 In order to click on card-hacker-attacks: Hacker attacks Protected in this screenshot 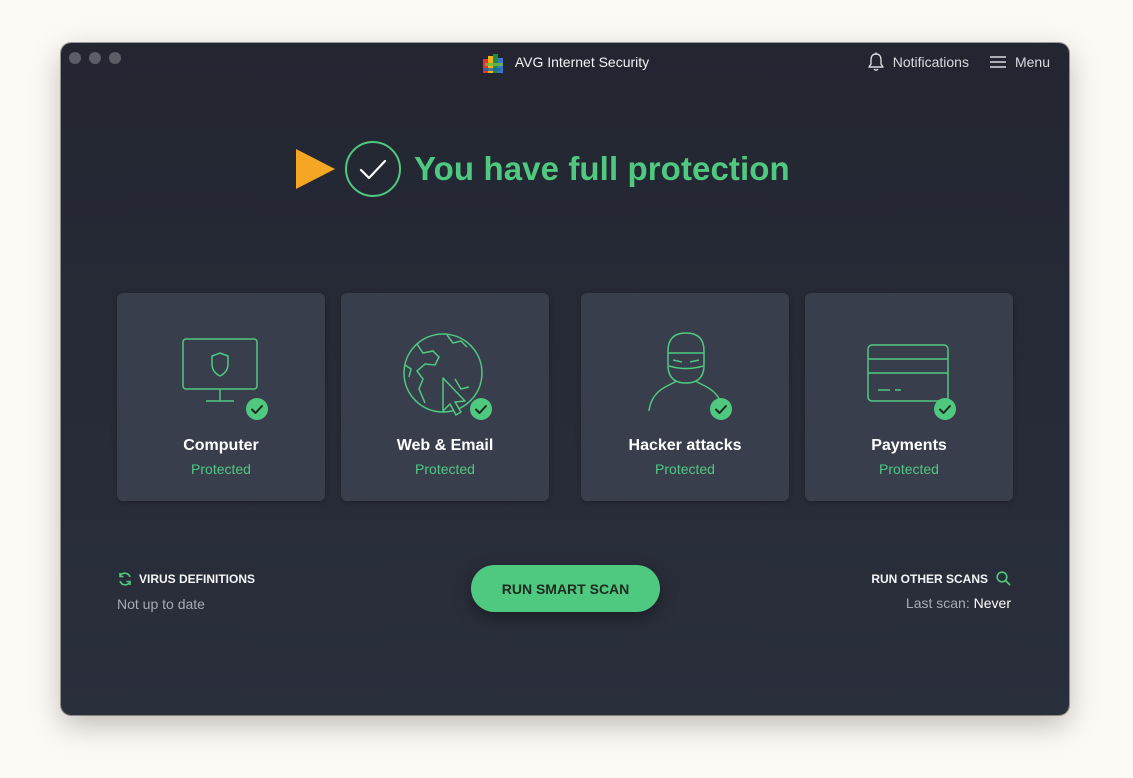, I will do `click(685, 397)`.